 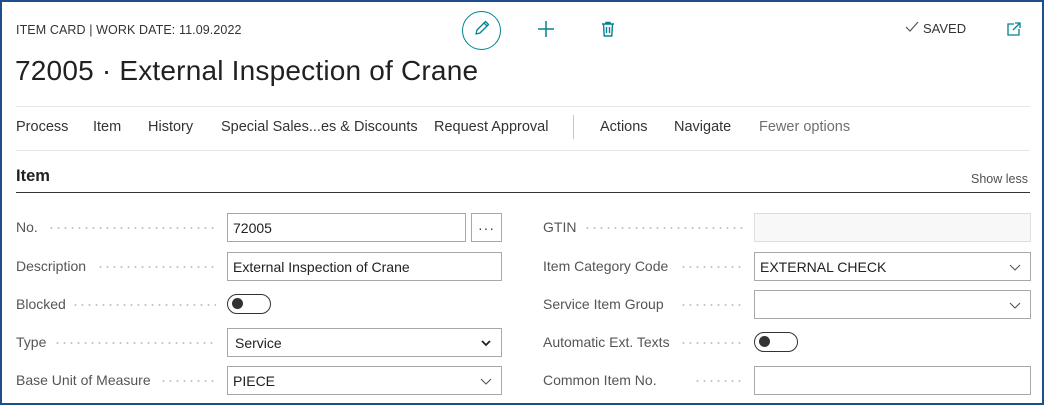 What do you see at coordinates (41, 304) in the screenshot?
I see `field-blocked-label: Blocked` at bounding box center [41, 304].